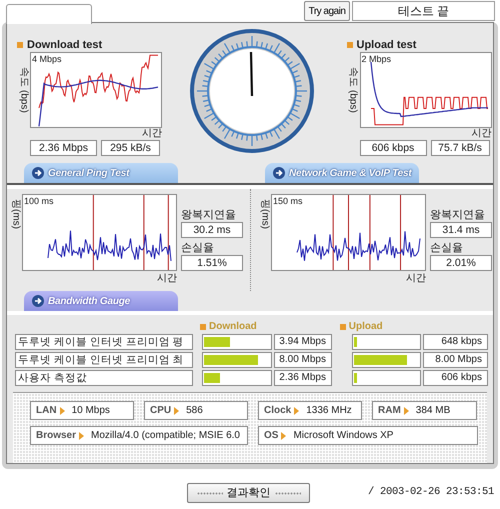 This screenshot has height=509, width=500. Describe the element at coordinates (431, 492) in the screenshot. I see `timestamp: / 2003-02-26 23:53:51` at that location.